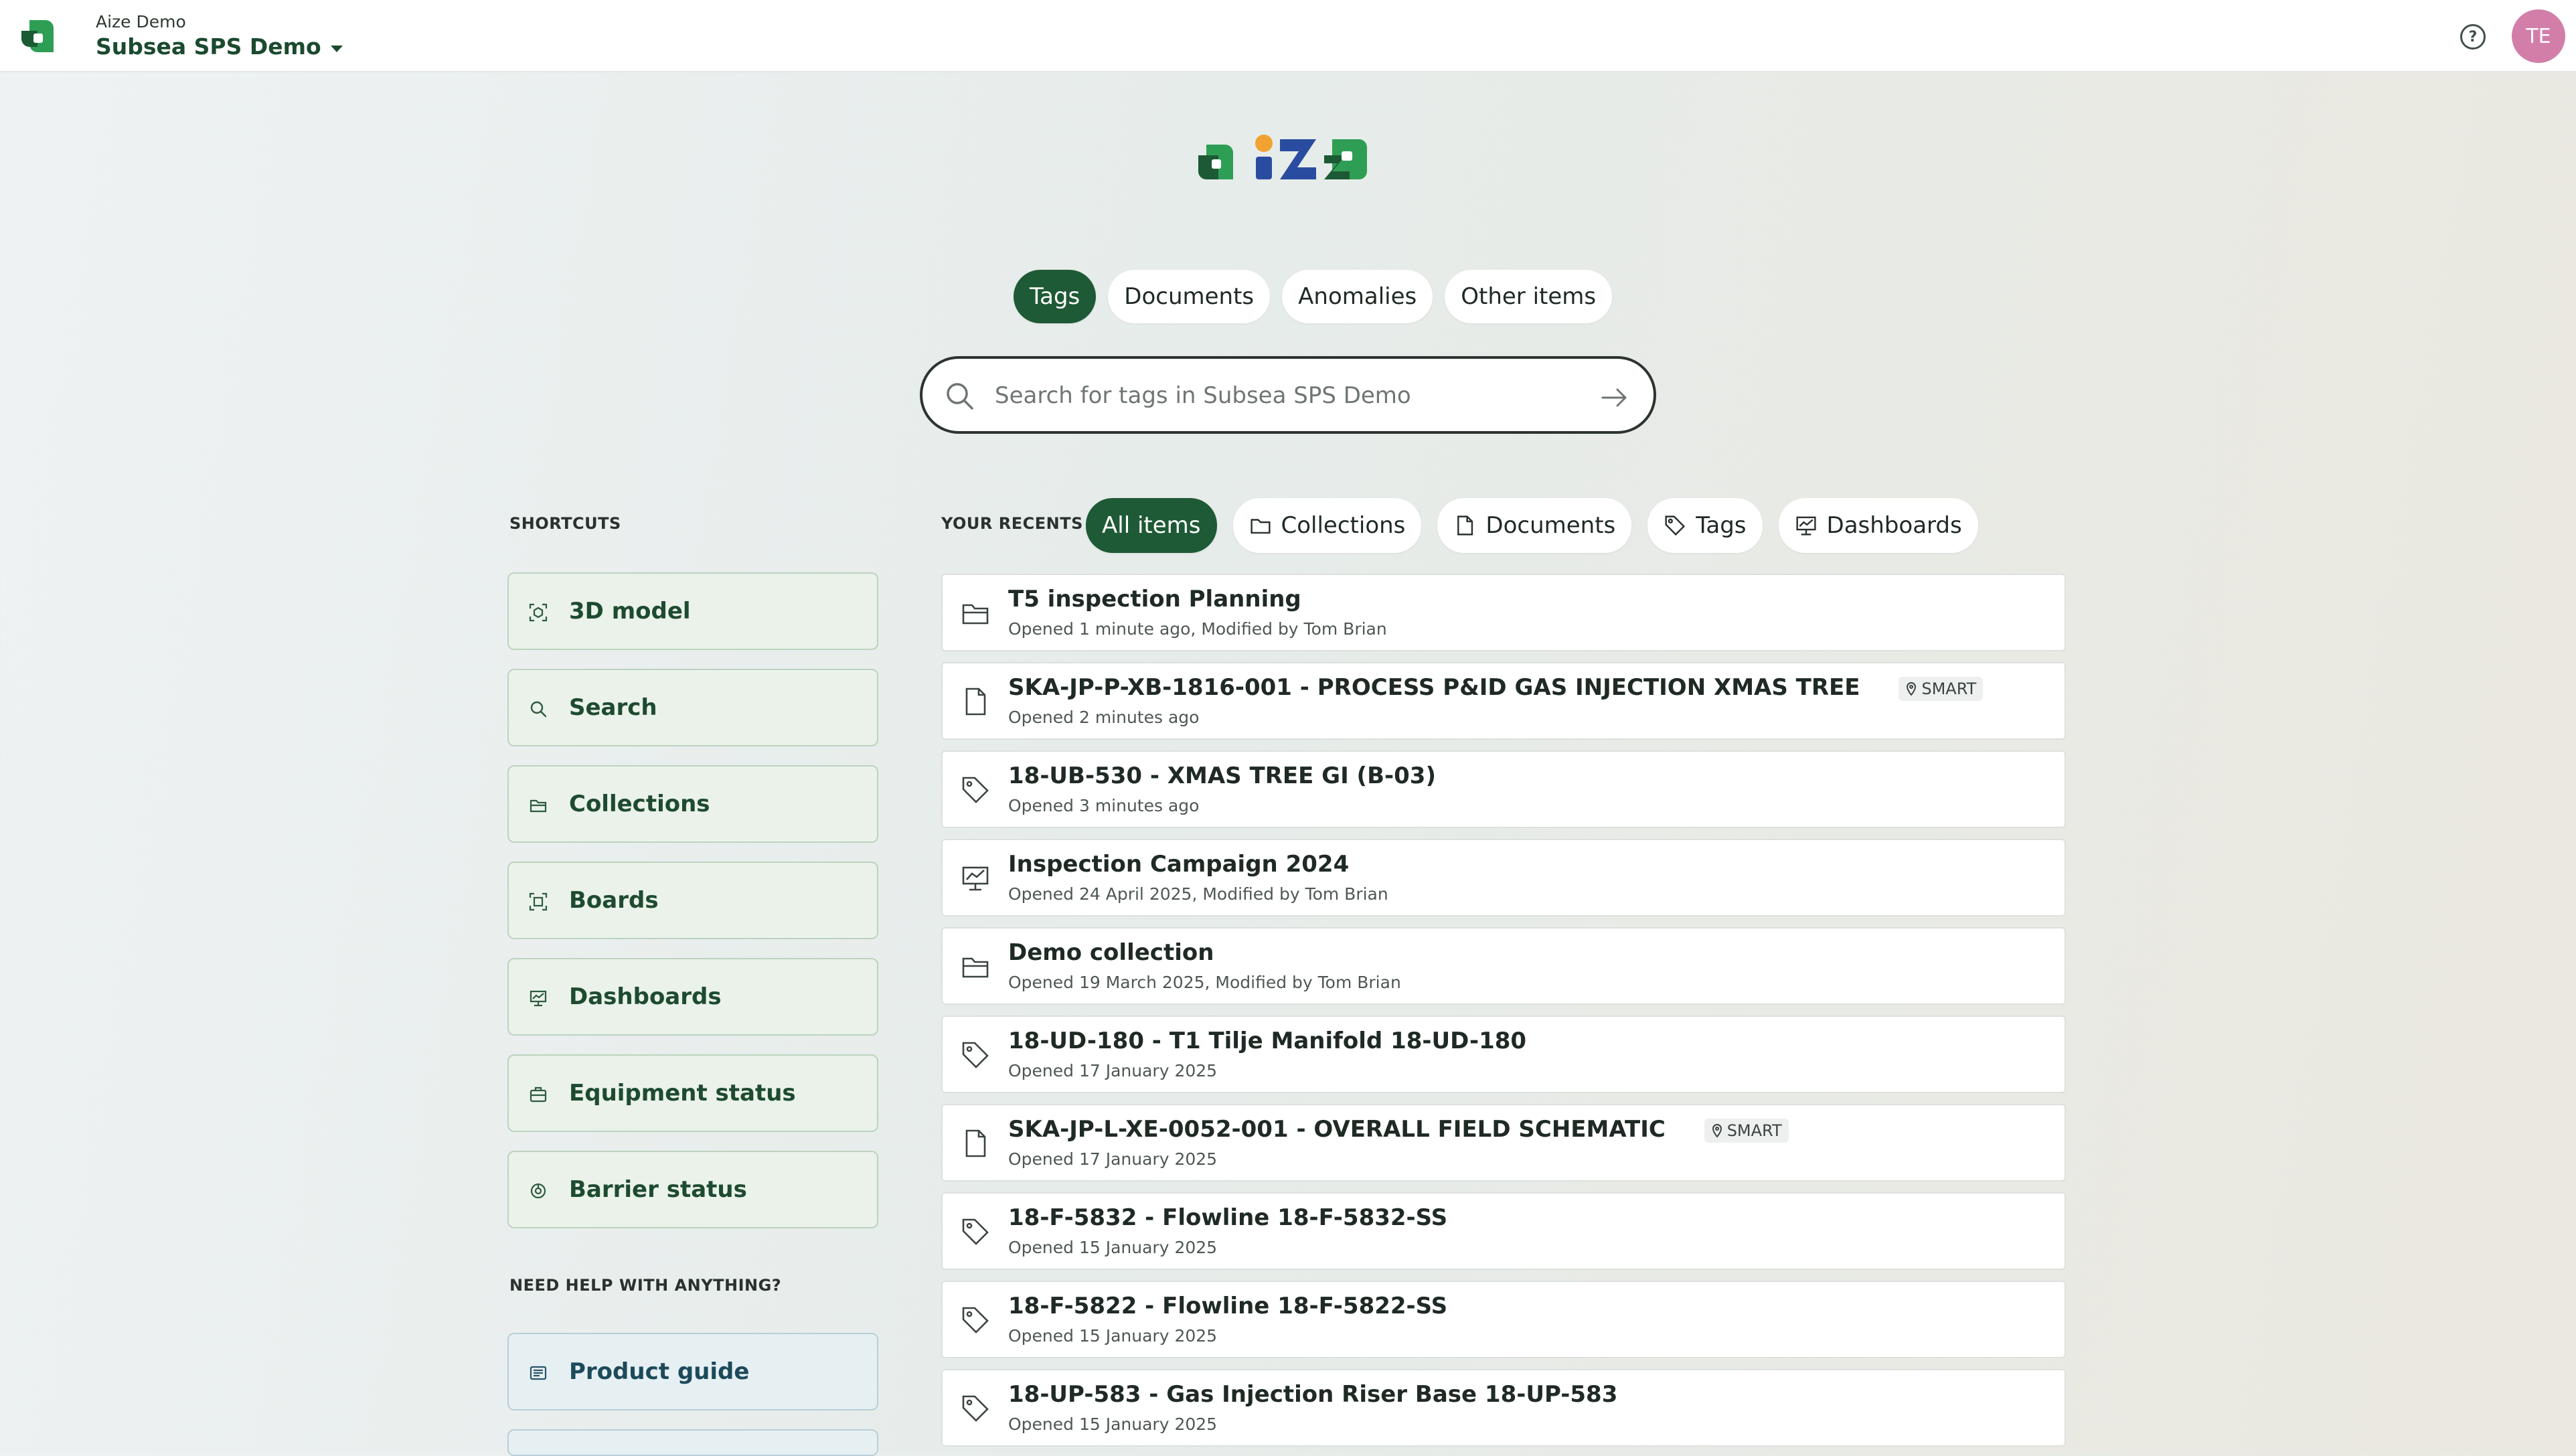 Image resolution: width=2576 pixels, height=1456 pixels. Describe the element at coordinates (1288, 36) in the screenshot. I see `top-bar: Aize Demo Subsea SPS Demo ? TE` at that location.